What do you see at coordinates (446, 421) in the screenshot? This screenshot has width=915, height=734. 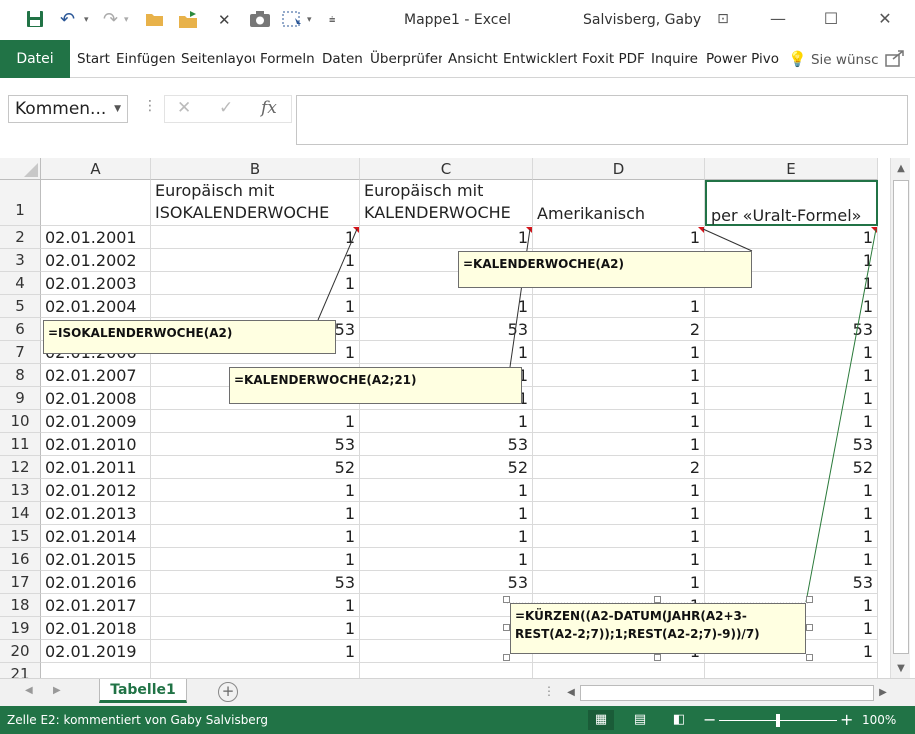 I see `cell-c10: 1` at bounding box center [446, 421].